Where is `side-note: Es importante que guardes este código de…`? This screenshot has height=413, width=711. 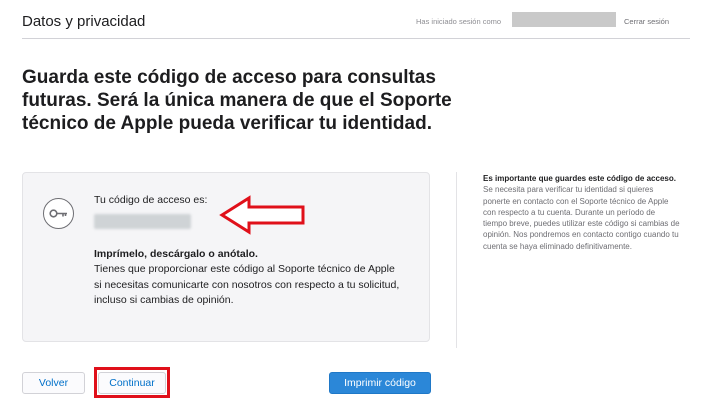
side-note: Es importante que guardes este código de… is located at coordinates (582, 212).